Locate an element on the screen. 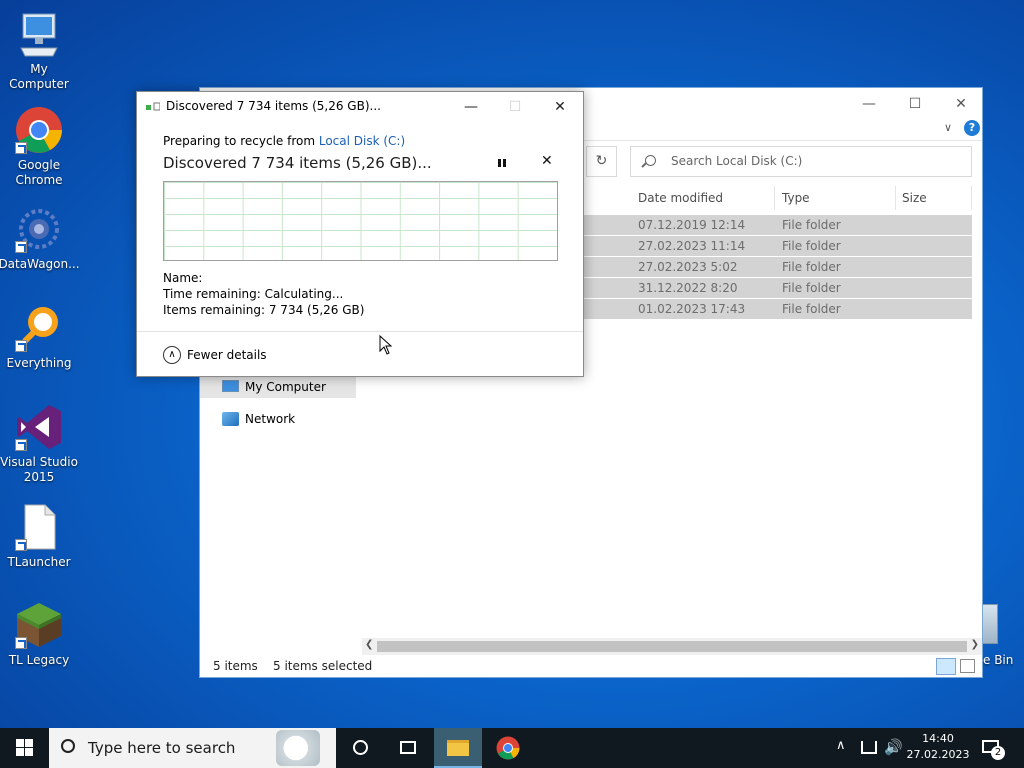 The height and width of the screenshot is (768, 1024). help-icon: ? is located at coordinates (972, 128).